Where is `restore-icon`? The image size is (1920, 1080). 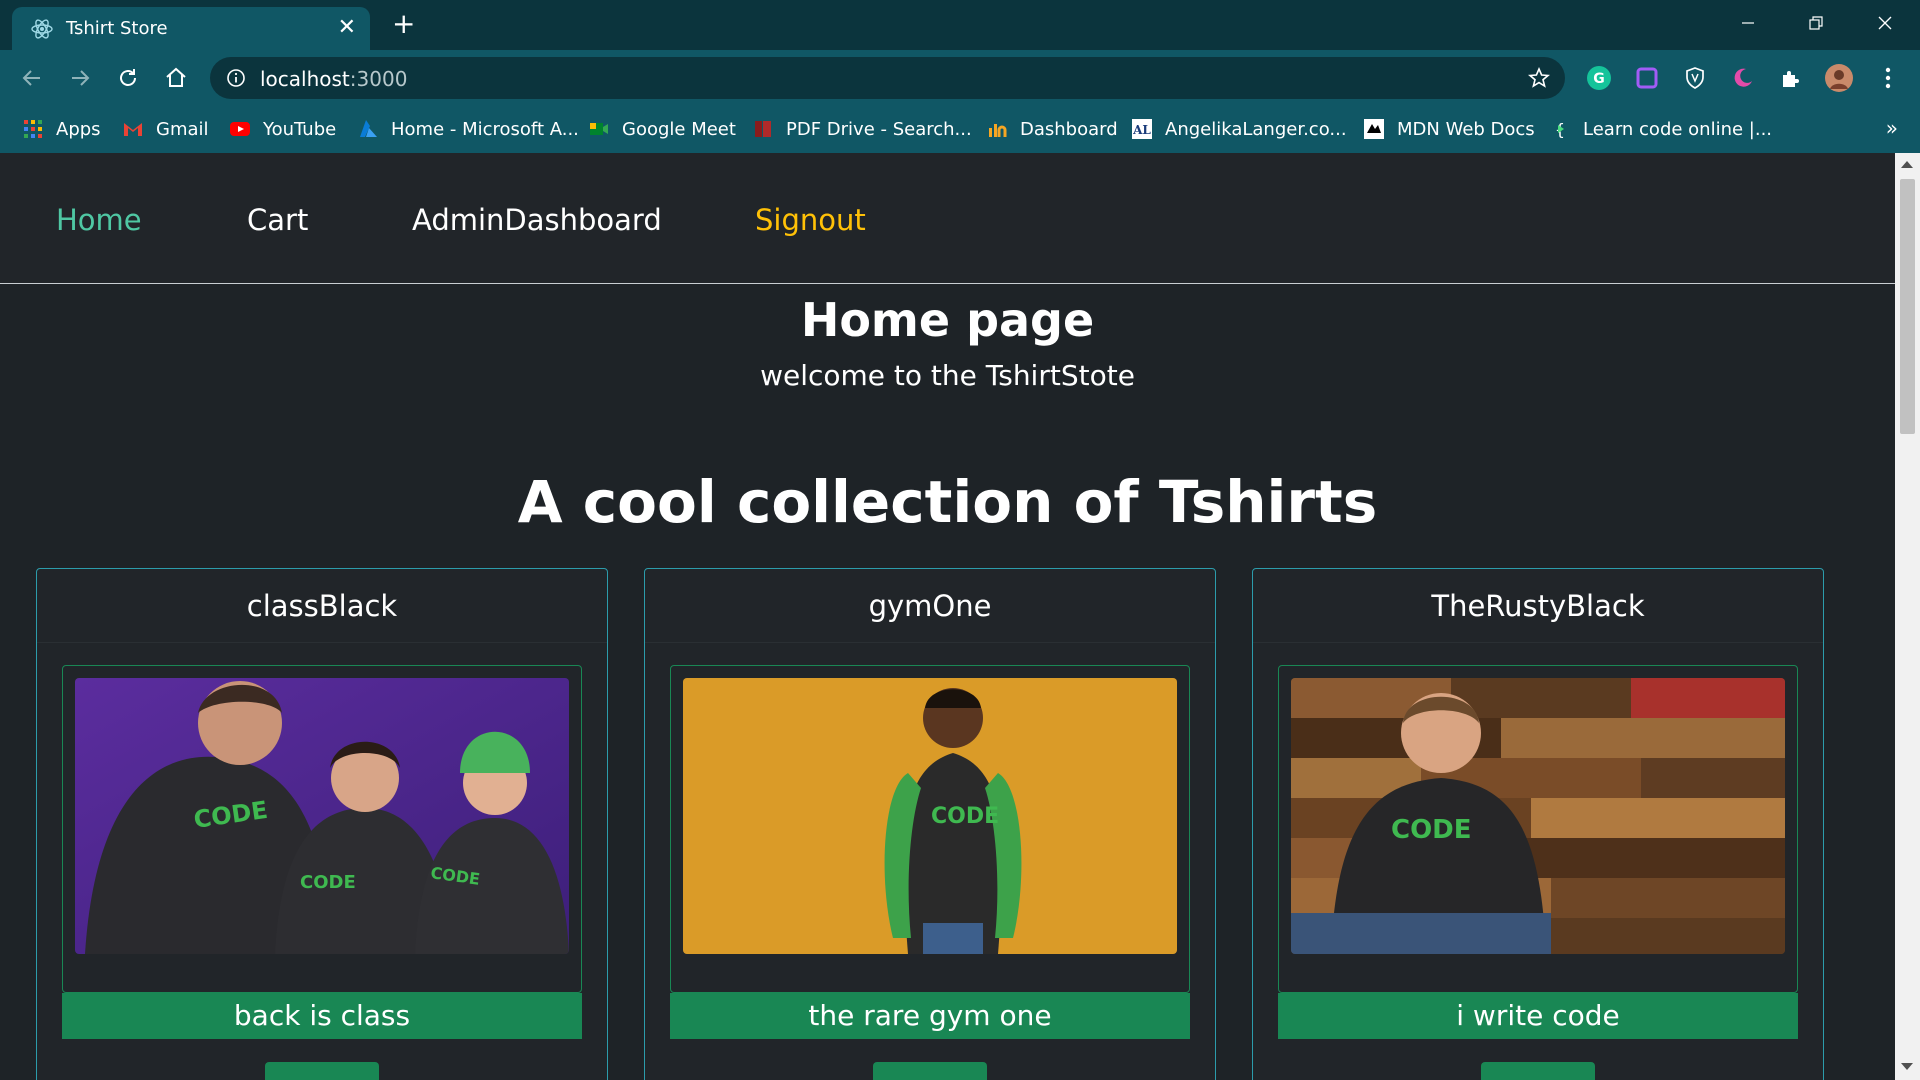 restore-icon is located at coordinates (1816, 23).